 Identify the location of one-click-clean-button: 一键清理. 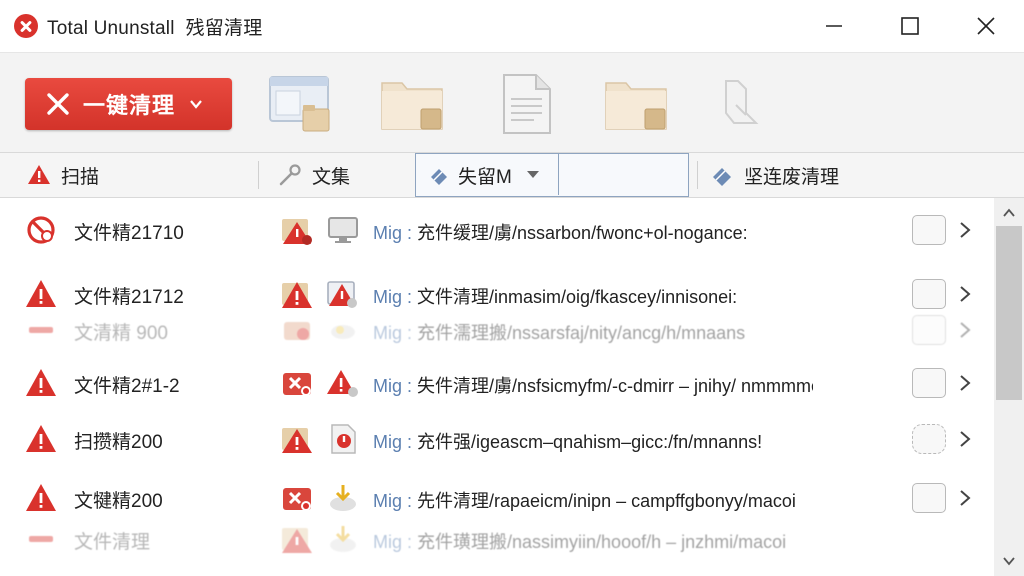
(128, 104).